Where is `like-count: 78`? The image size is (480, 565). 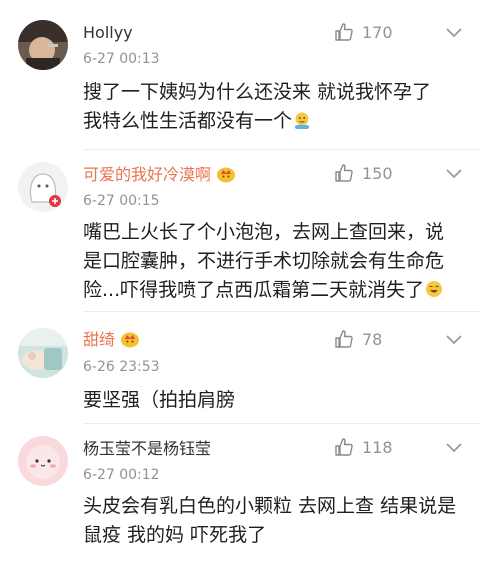
like-count: 78 is located at coordinates (372, 339).